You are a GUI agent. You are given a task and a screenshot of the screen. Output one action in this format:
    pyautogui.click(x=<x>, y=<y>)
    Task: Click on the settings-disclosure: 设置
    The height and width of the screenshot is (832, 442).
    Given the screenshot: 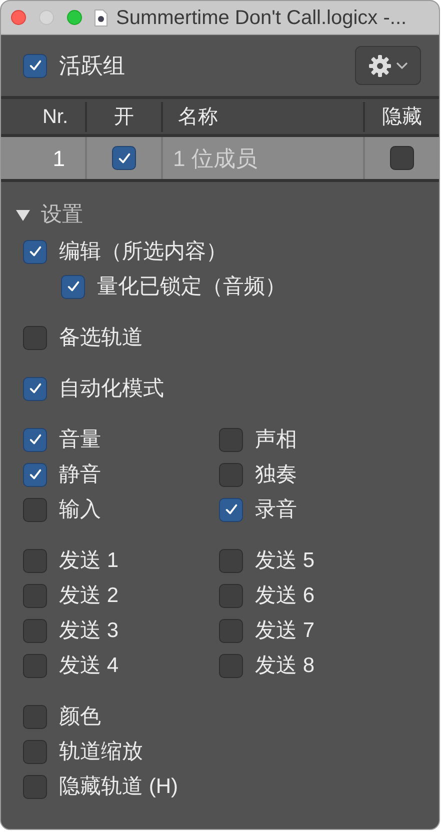 What is the action you would take?
    pyautogui.click(x=216, y=215)
    